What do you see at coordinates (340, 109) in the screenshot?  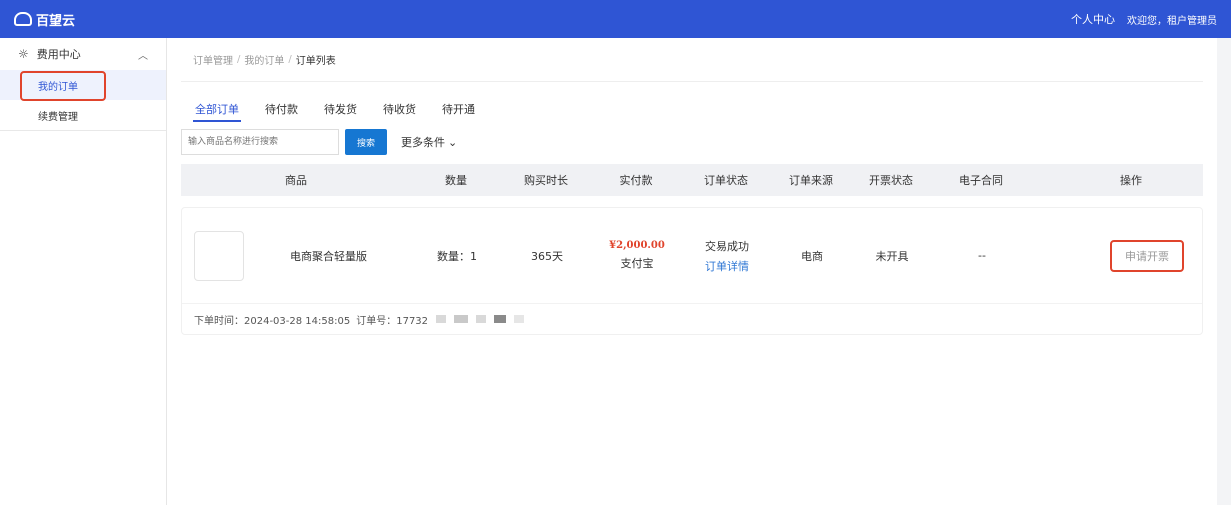 I see `tab-pending-shipment: 待发货` at bounding box center [340, 109].